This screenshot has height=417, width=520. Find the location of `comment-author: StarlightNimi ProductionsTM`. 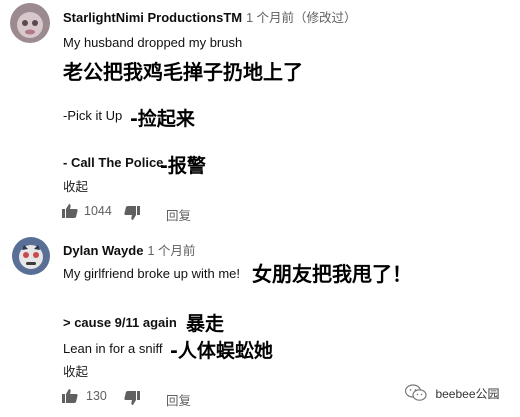

comment-author: StarlightNimi ProductionsTM is located at coordinates (152, 17).